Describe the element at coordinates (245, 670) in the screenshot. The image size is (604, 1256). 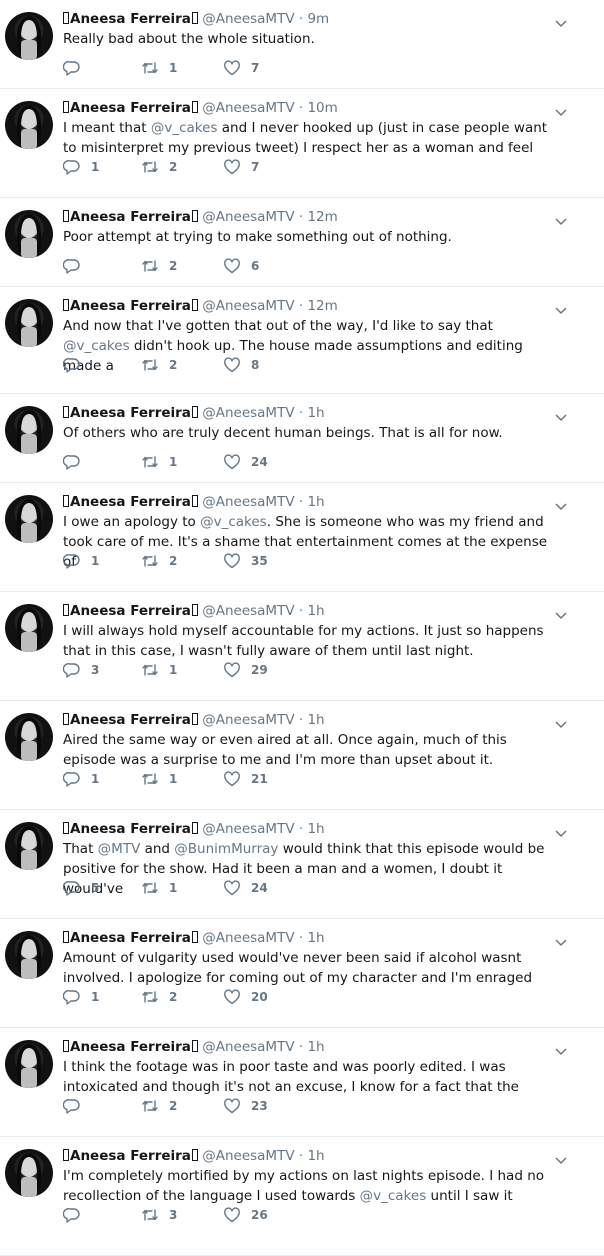
I see `like-button: 29` at that location.